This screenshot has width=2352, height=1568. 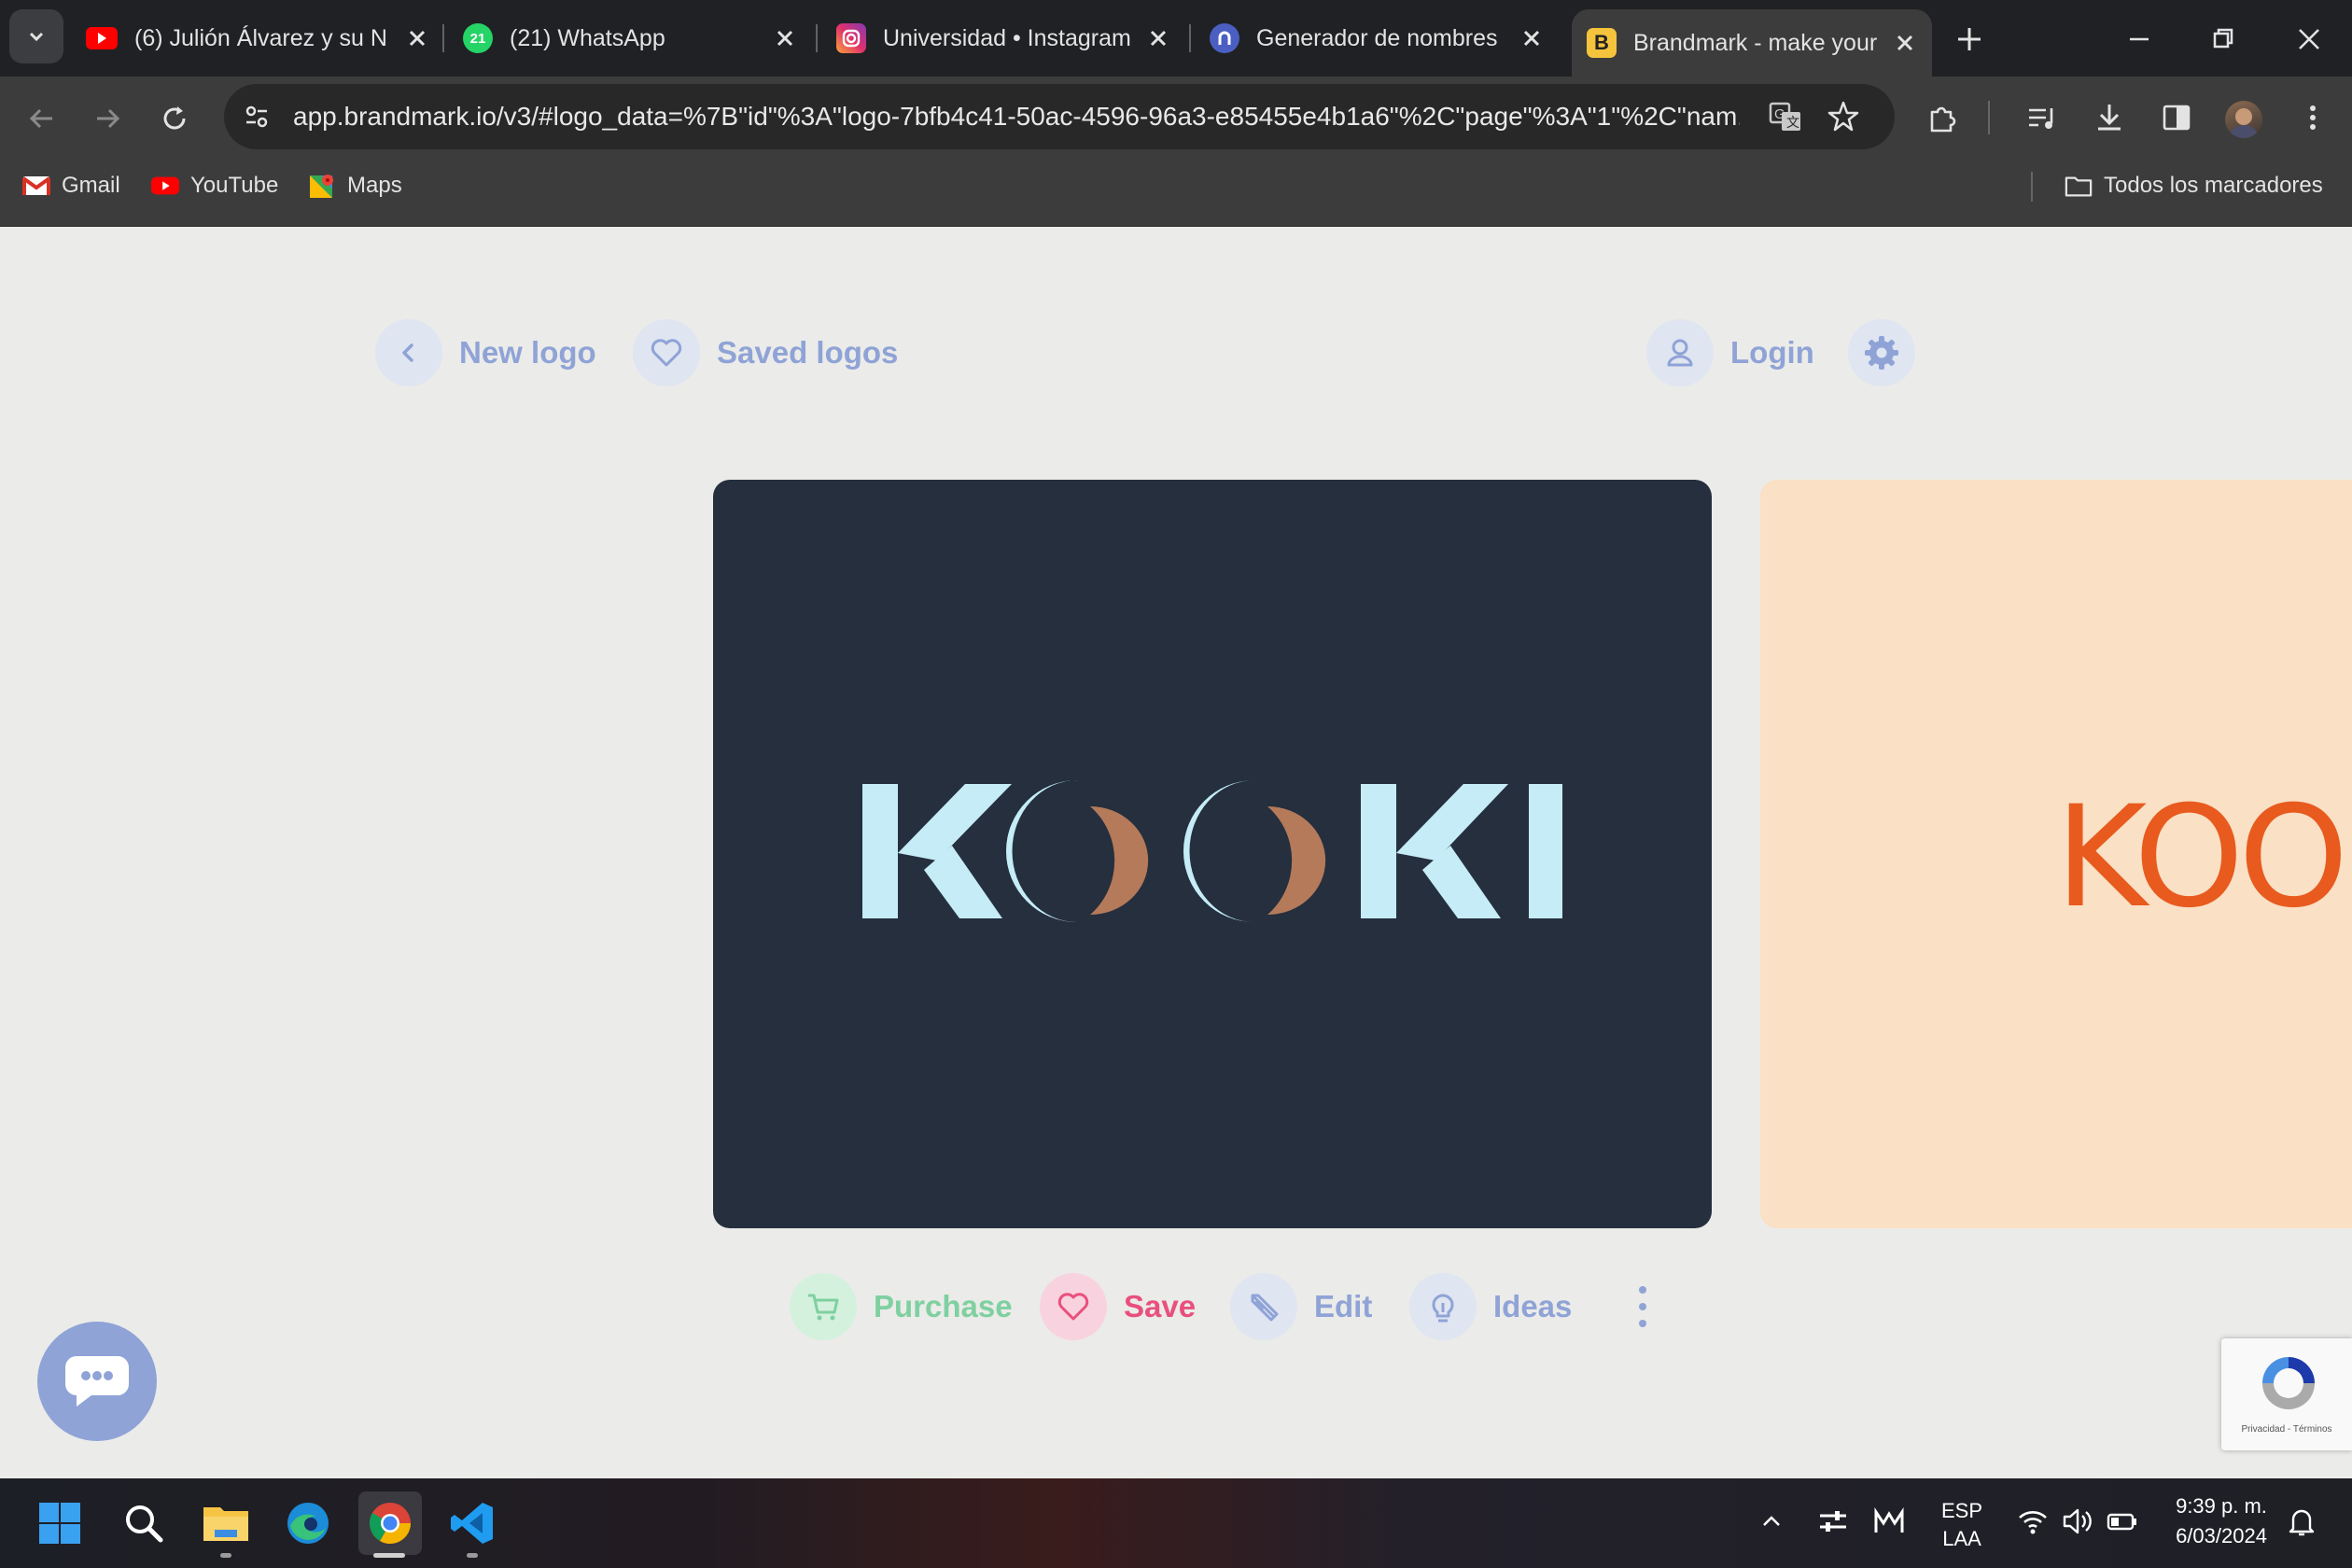 What do you see at coordinates (1642, 1307) in the screenshot?
I see `more-options-icon` at bounding box center [1642, 1307].